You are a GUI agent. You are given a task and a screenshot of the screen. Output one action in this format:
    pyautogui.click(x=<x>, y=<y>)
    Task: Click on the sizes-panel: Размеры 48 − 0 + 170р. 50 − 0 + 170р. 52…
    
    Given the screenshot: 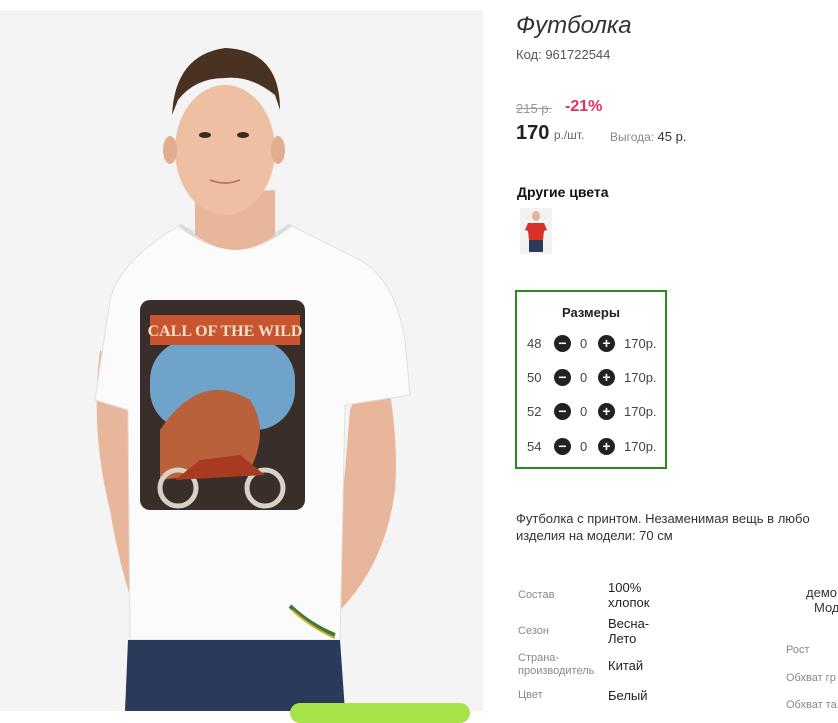 What is the action you would take?
    pyautogui.click(x=591, y=379)
    